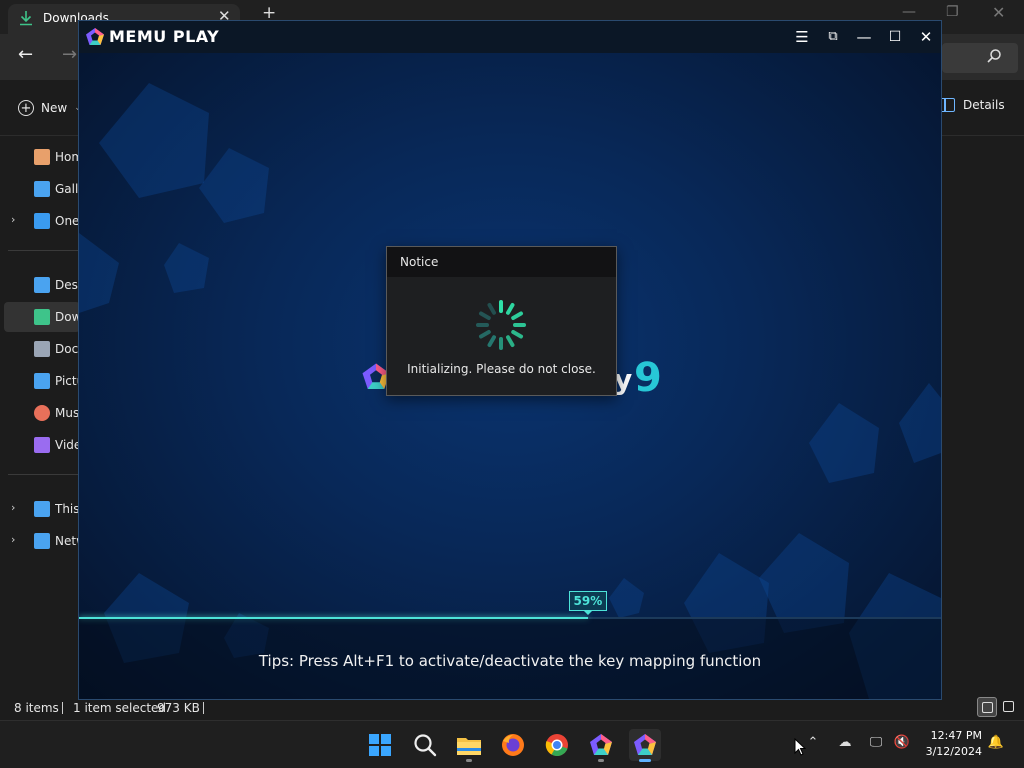  I want to click on search-icon, so click(994, 56).